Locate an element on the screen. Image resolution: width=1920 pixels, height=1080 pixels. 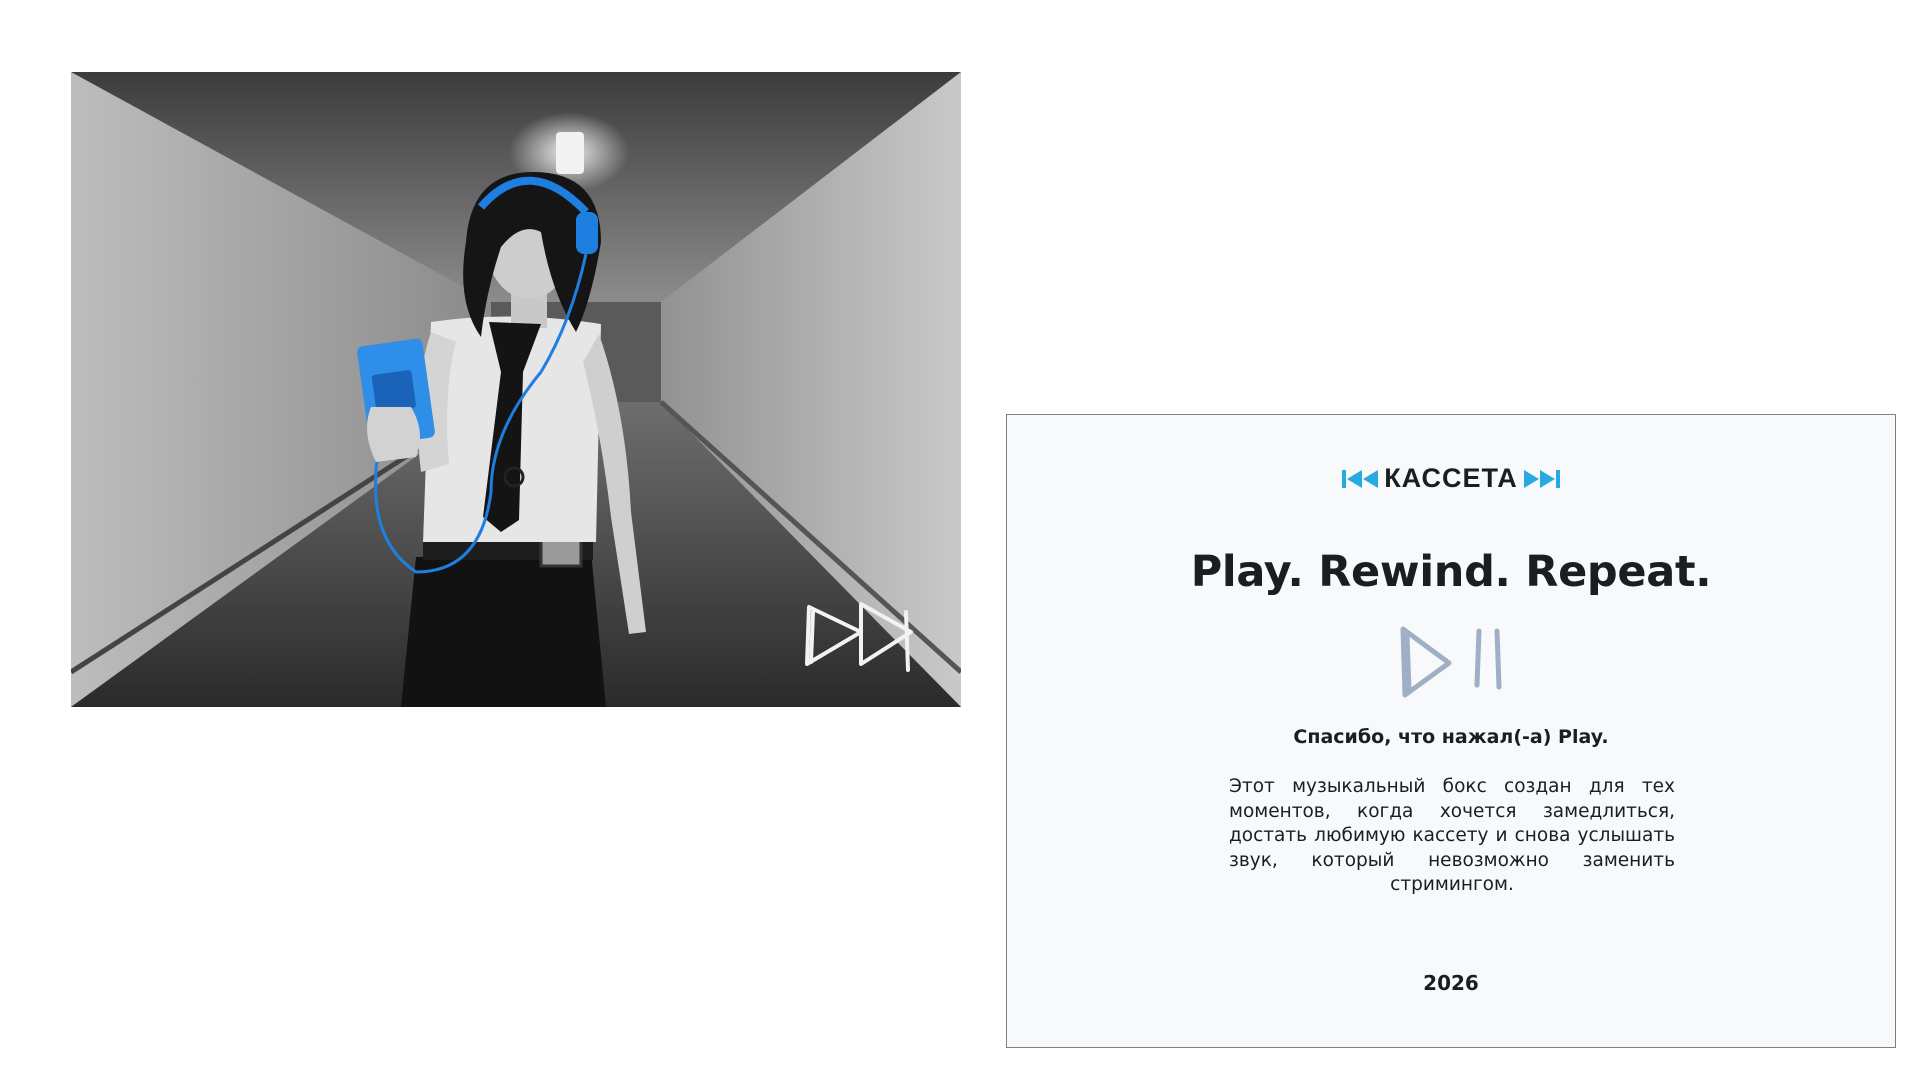
fast-forward-icon is located at coordinates (1541, 478).